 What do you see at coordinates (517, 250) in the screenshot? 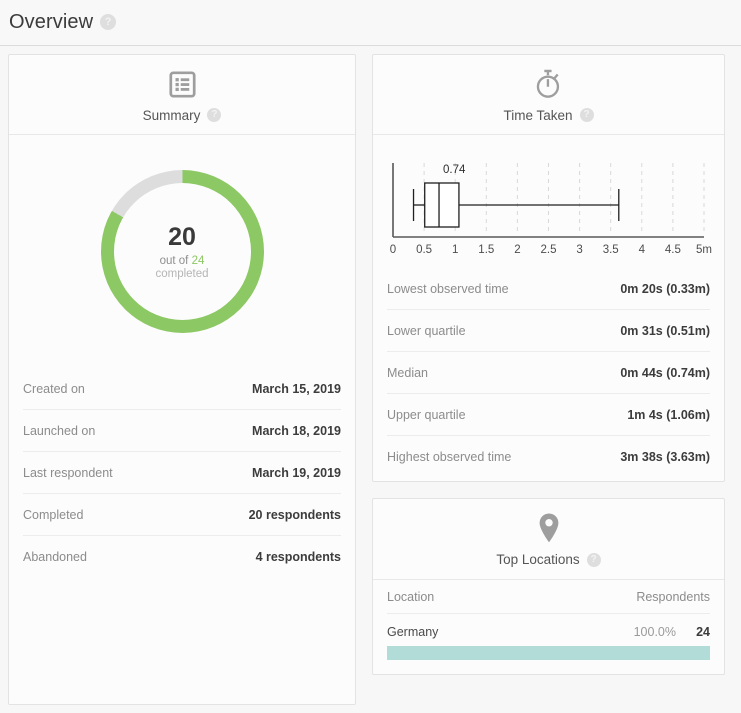
I see `x-axis-tick-label: 2` at bounding box center [517, 250].